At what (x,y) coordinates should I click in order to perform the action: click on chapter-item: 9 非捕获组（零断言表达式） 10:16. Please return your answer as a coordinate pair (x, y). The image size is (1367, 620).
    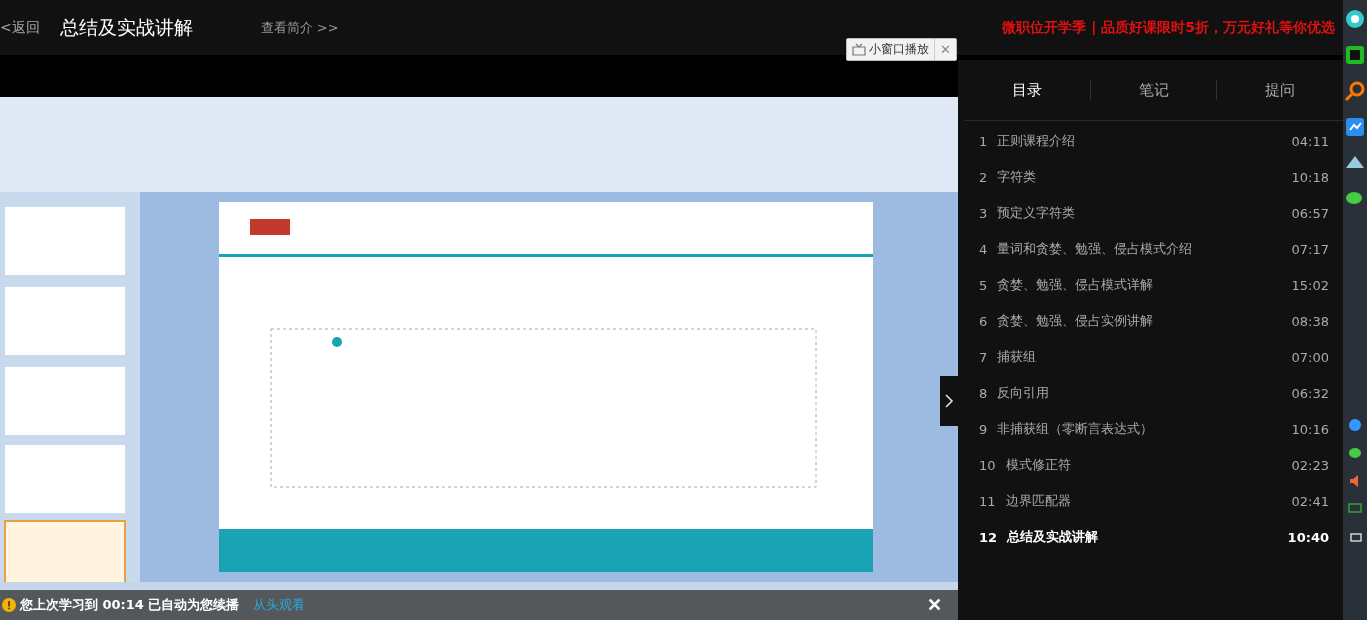
    Looking at the image, I should click on (1150, 429).